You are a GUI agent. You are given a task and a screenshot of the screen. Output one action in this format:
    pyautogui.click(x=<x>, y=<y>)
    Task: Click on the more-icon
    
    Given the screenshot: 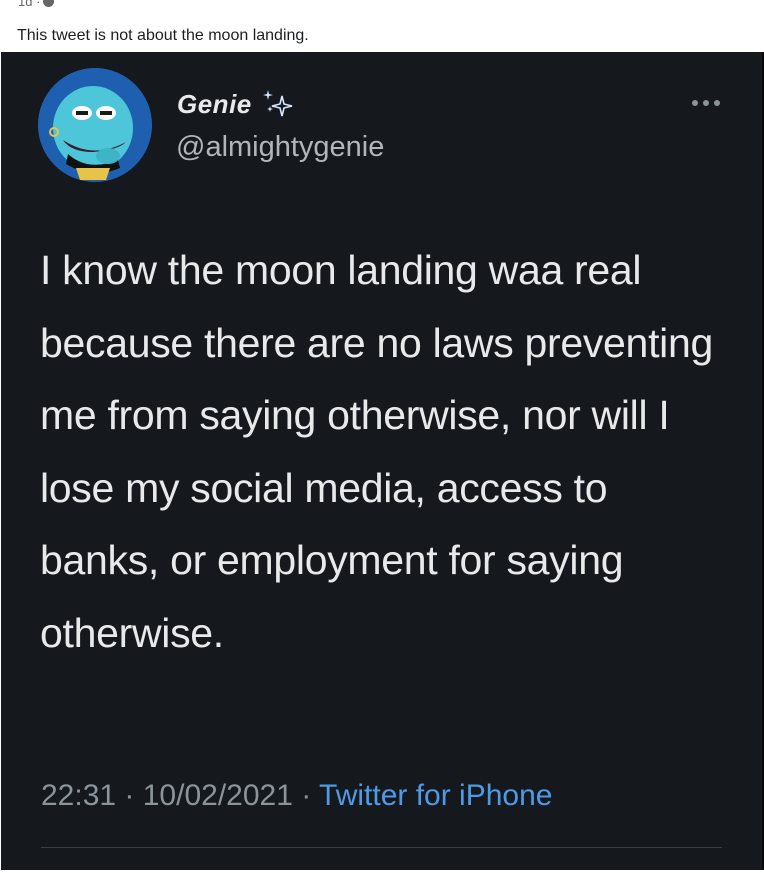 What is the action you would take?
    pyautogui.click(x=706, y=103)
    